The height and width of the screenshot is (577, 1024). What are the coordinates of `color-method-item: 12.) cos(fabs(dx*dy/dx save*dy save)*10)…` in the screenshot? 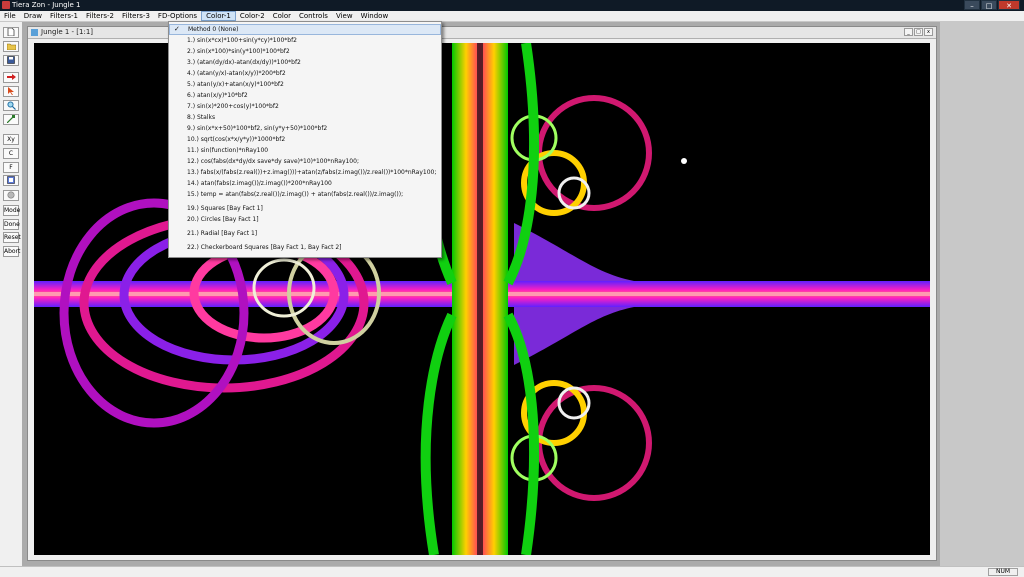 It's located at (305, 161).